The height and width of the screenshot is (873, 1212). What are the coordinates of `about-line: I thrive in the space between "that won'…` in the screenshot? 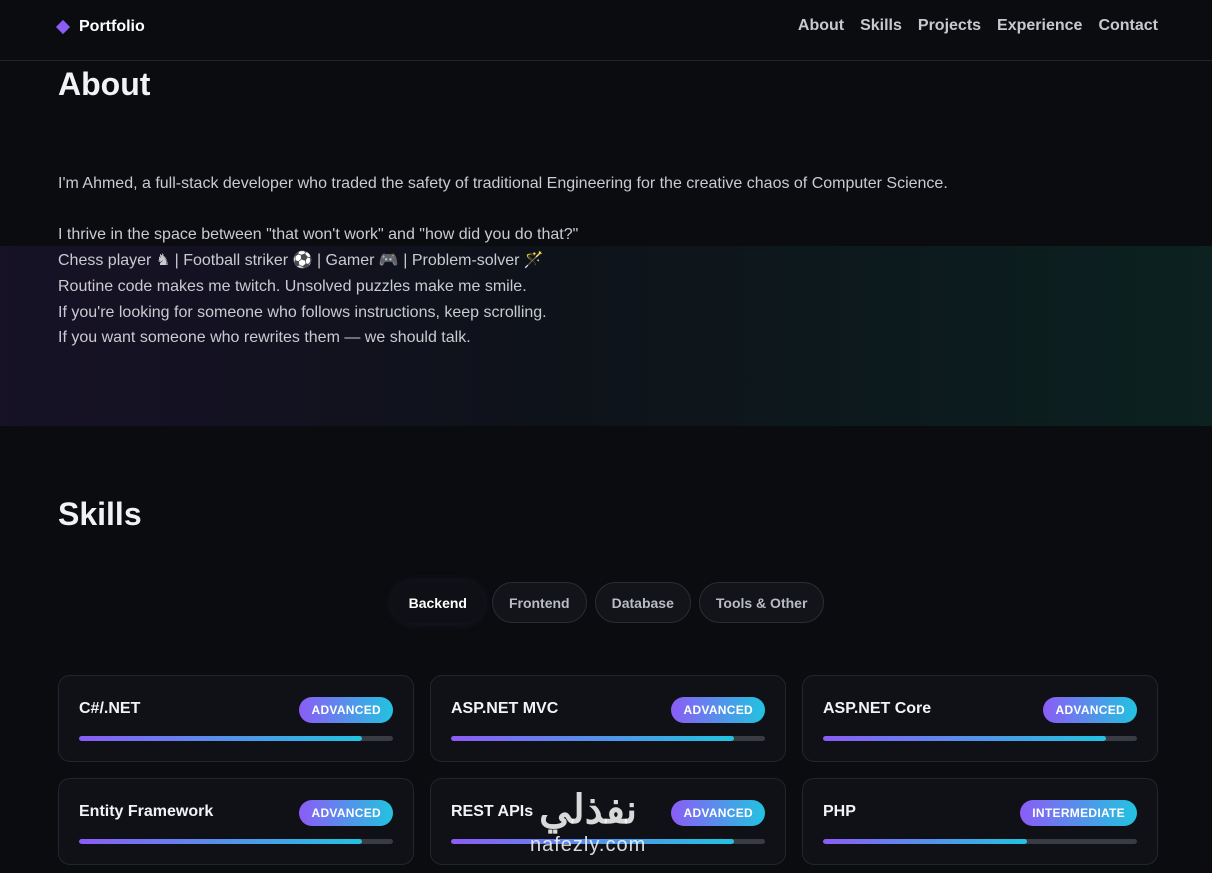 It's located at (318, 235).